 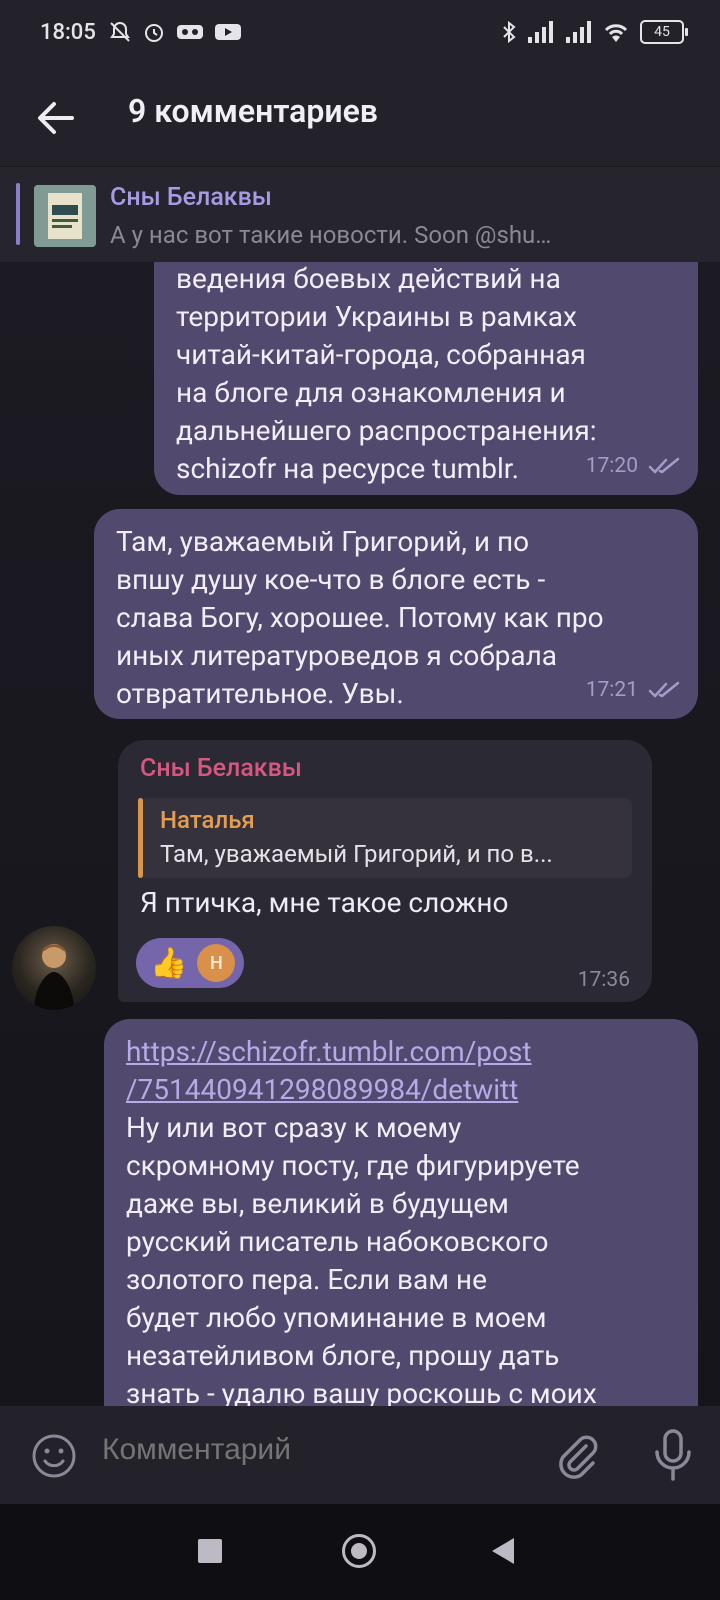 I want to click on message-meta: 17:20, so click(x=633, y=466).